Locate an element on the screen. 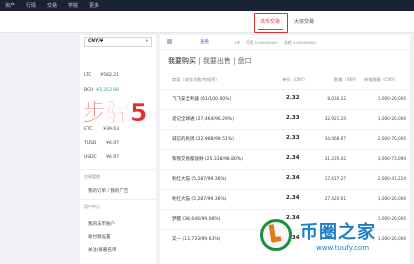 The height and width of the screenshot is (264, 414). menu-group-user: 用户中心 is located at coordinates (92, 206).